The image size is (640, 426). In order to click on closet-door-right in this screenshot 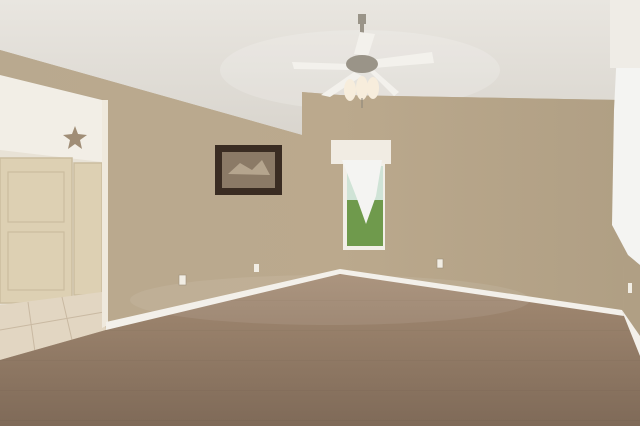, I will do `click(88, 229)`.